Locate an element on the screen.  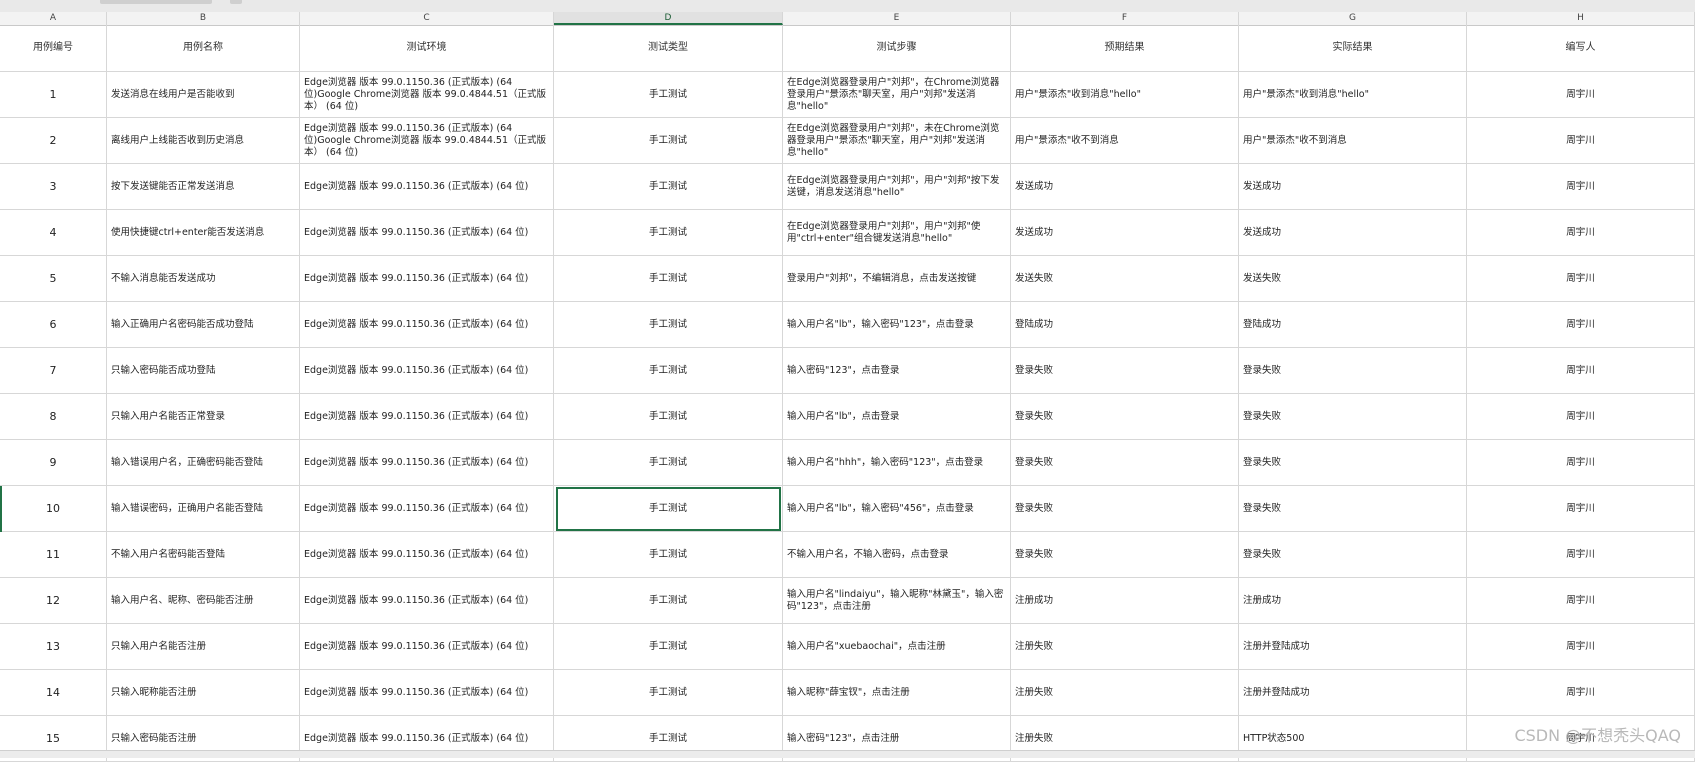
cell-name: 只输入昵称能否注册 is located at coordinates (203, 692).